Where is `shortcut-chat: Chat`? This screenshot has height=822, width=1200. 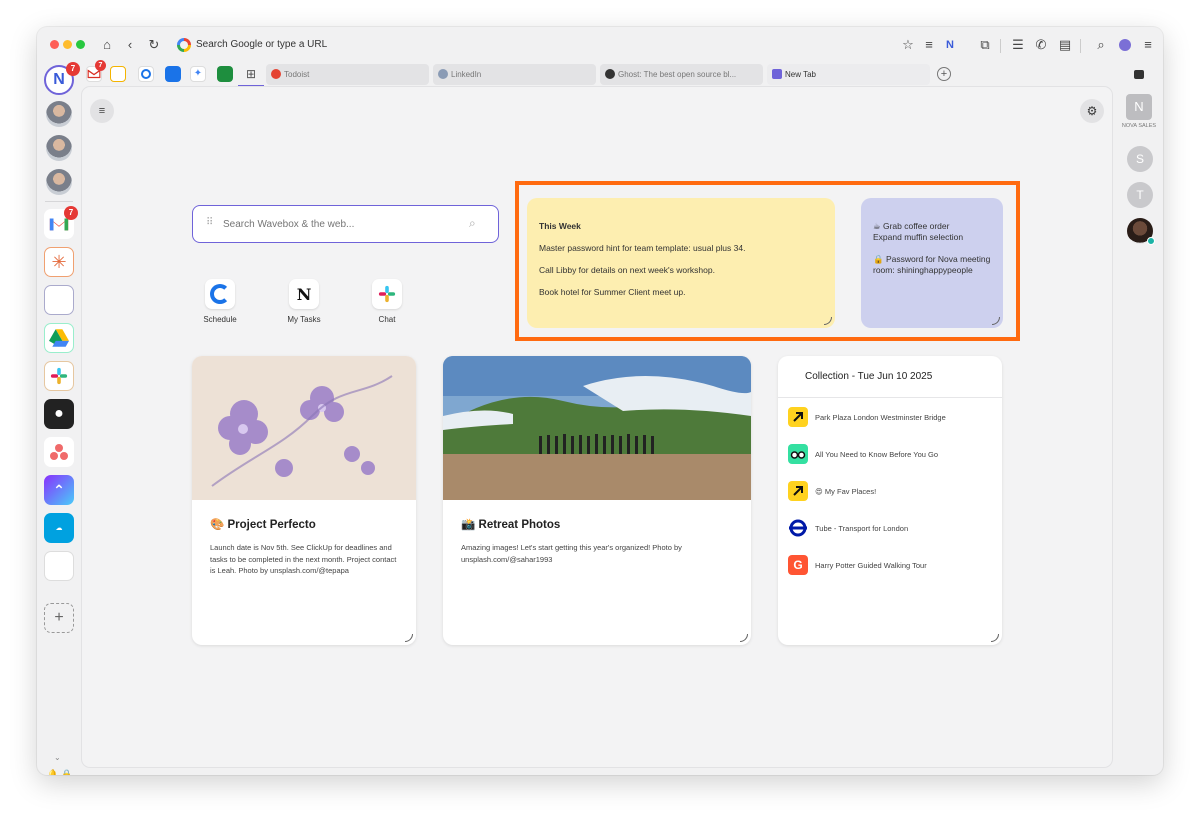 shortcut-chat: Chat is located at coordinates (387, 301).